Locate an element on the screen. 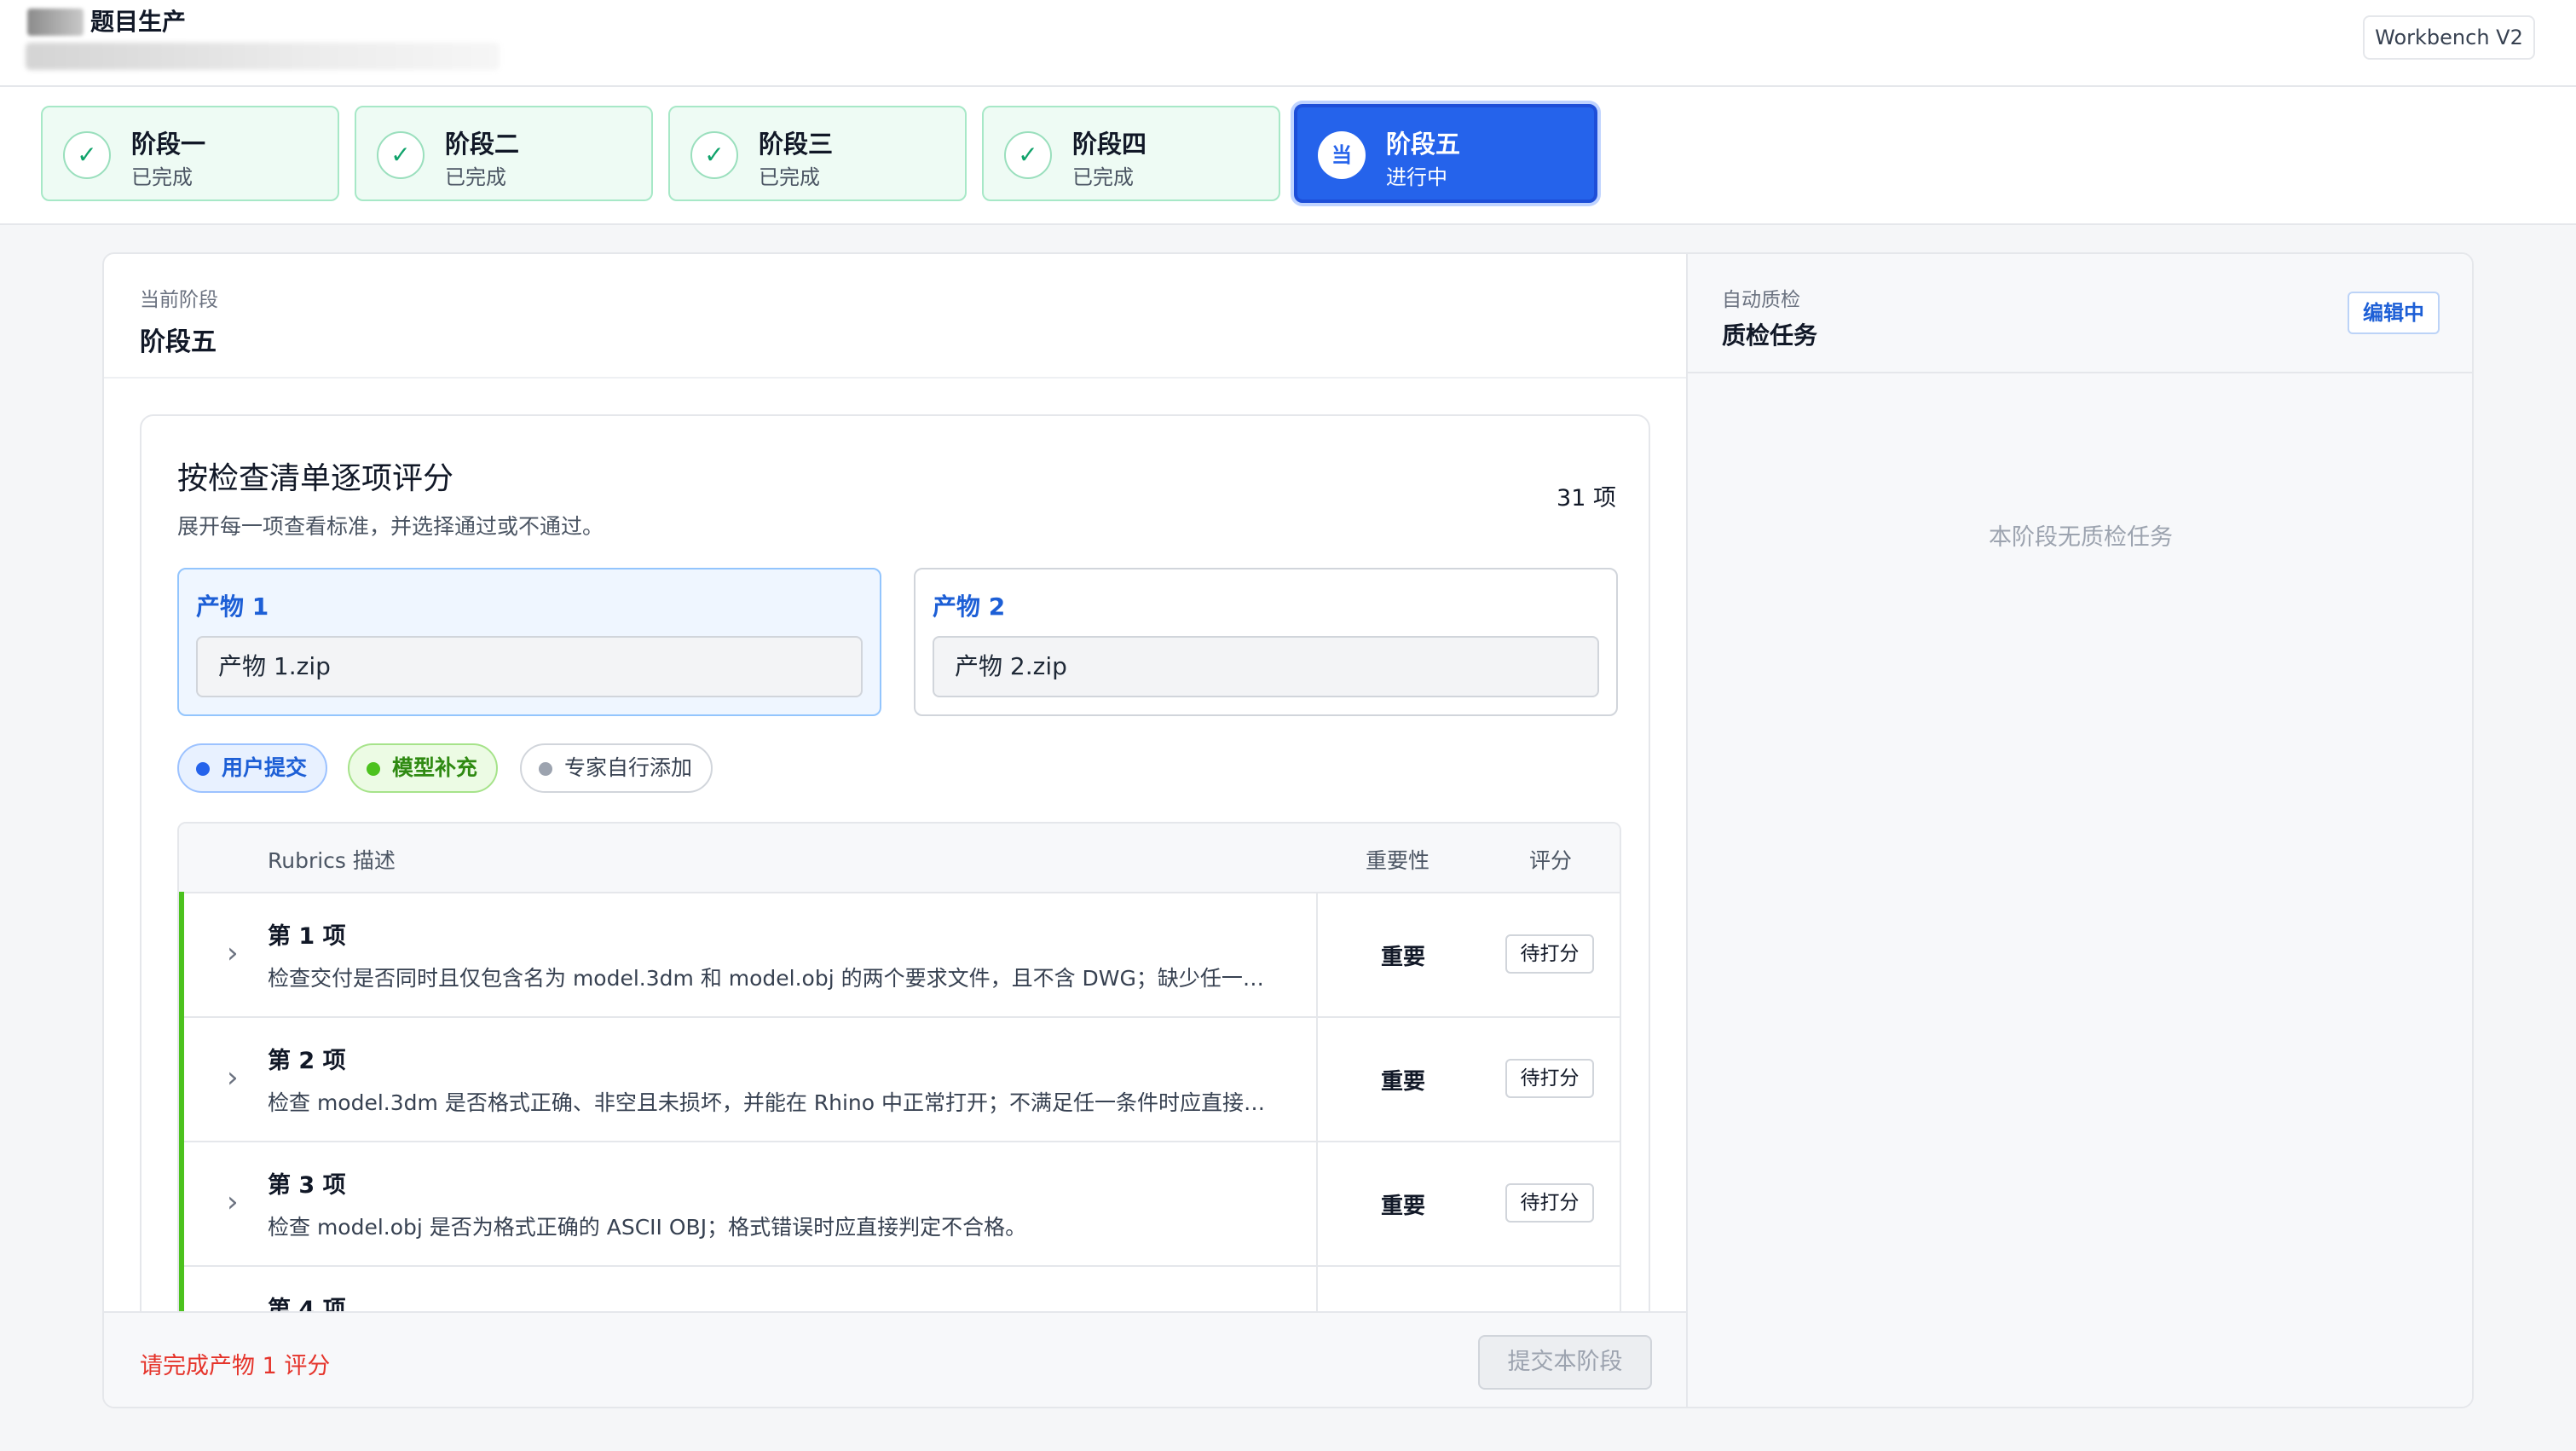 This screenshot has width=2576, height=1451. table-header: Rubrics 描述 重要性 评分 is located at coordinates (899, 859).